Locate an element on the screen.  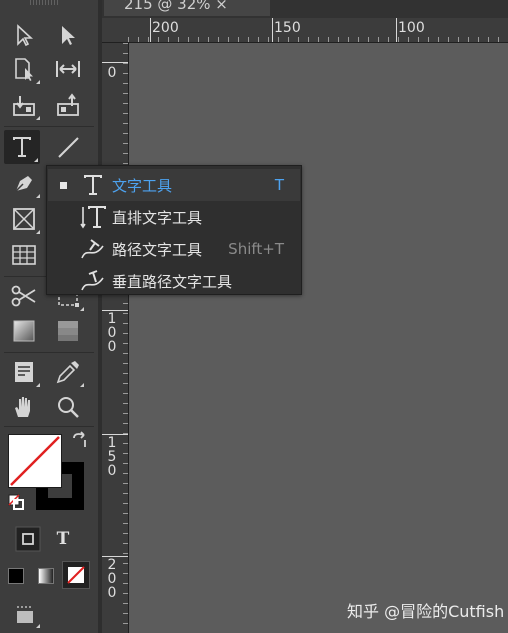
eyedropper-icon is located at coordinates (67, 372).